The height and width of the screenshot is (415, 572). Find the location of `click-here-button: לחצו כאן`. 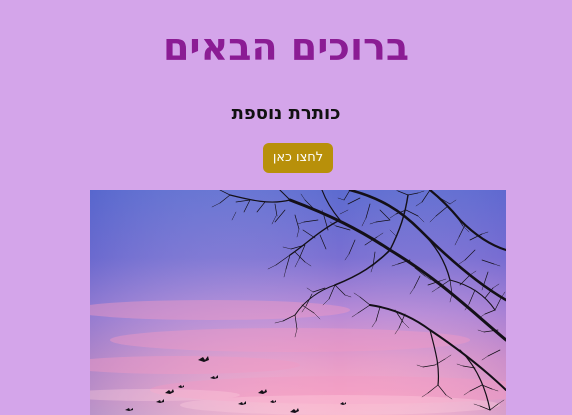

click-here-button: לחצו כאן is located at coordinates (298, 158).